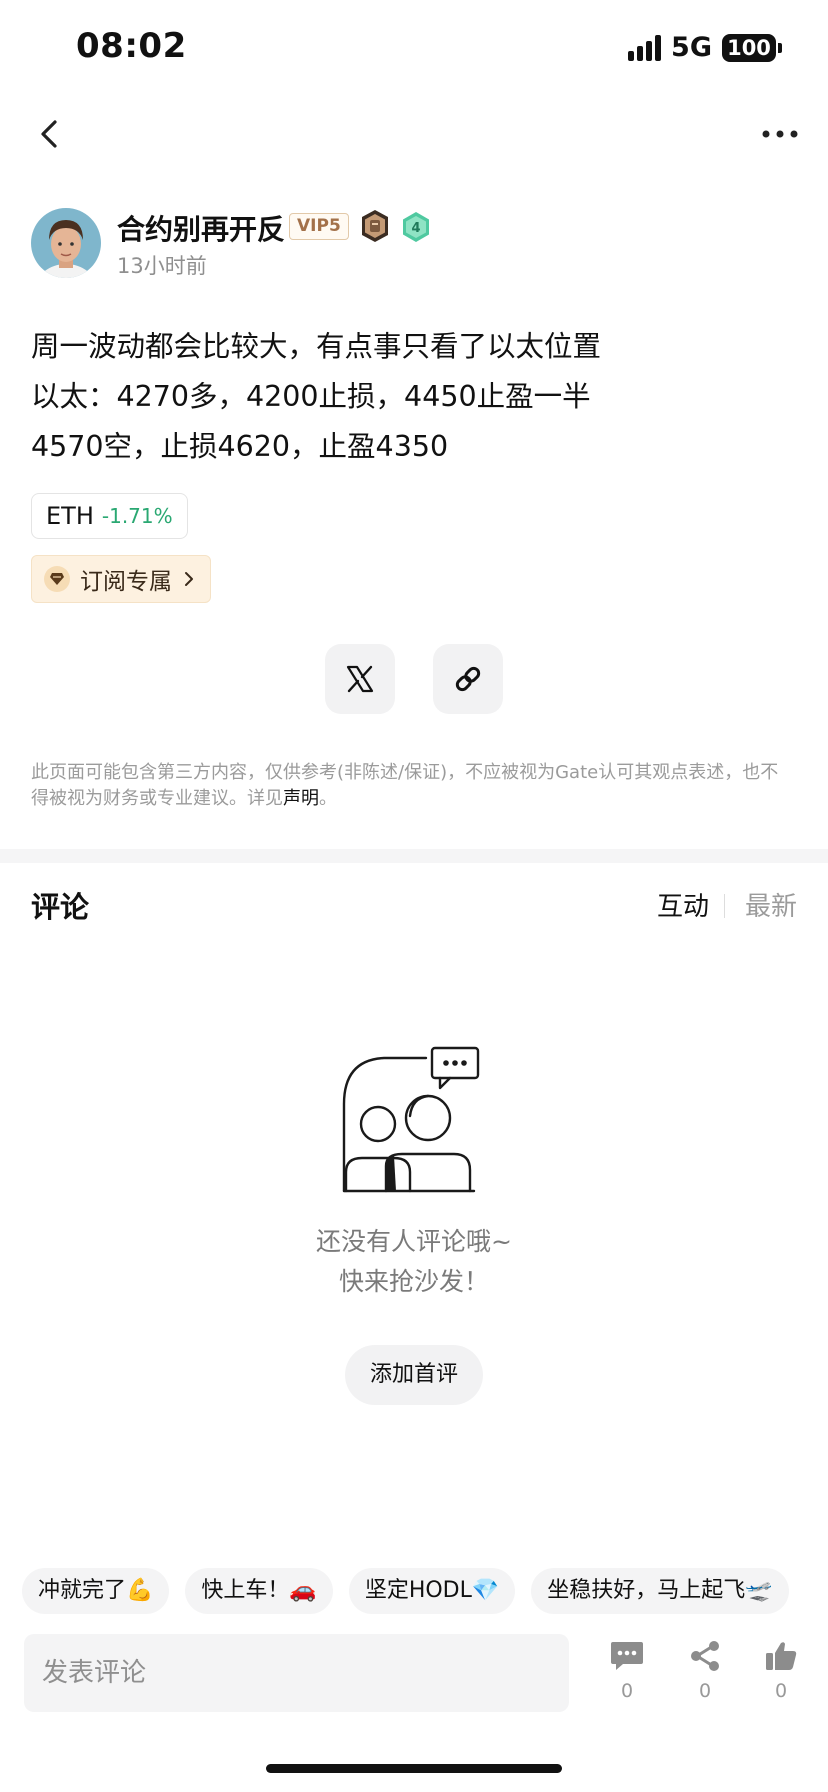 The height and width of the screenshot is (1792, 828). I want to click on avatar-image, so click(66, 243).